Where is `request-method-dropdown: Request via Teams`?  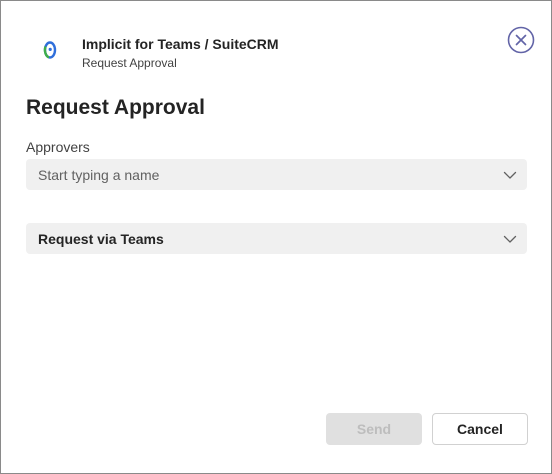 request-method-dropdown: Request via Teams is located at coordinates (276, 238).